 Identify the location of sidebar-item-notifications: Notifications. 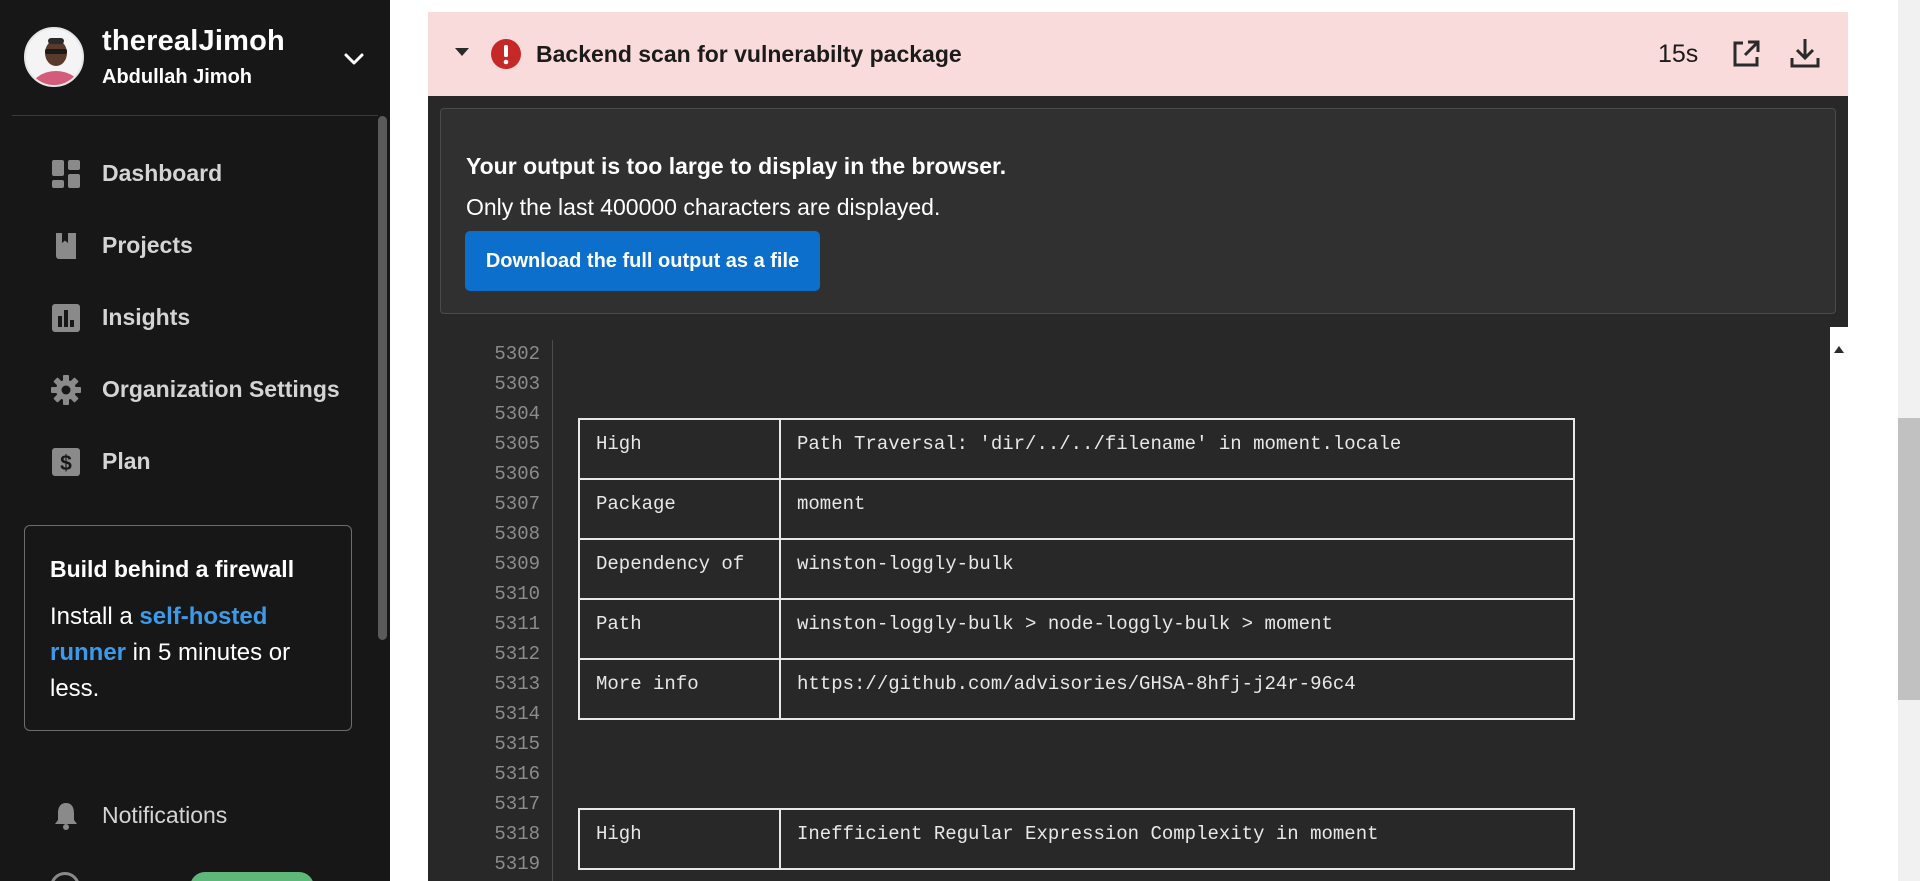
(200, 815).